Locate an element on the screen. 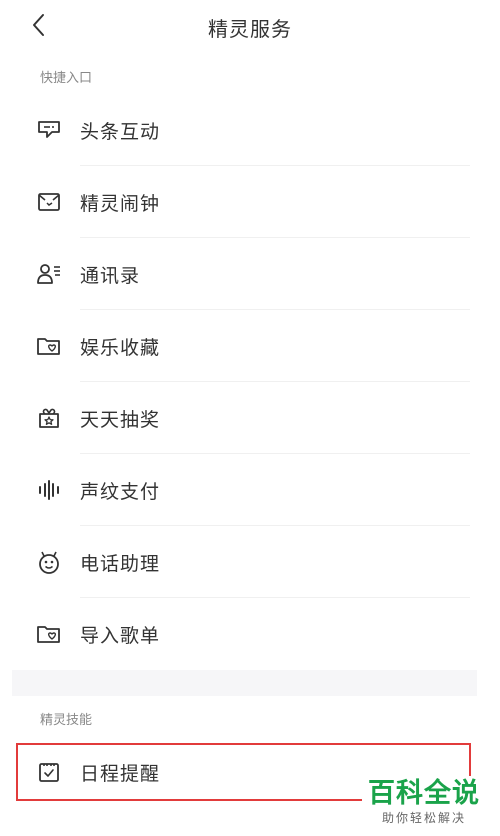 Image resolution: width=500 pixels, height=836 pixels. list-item-label: 天天抽奖 is located at coordinates (120, 419).